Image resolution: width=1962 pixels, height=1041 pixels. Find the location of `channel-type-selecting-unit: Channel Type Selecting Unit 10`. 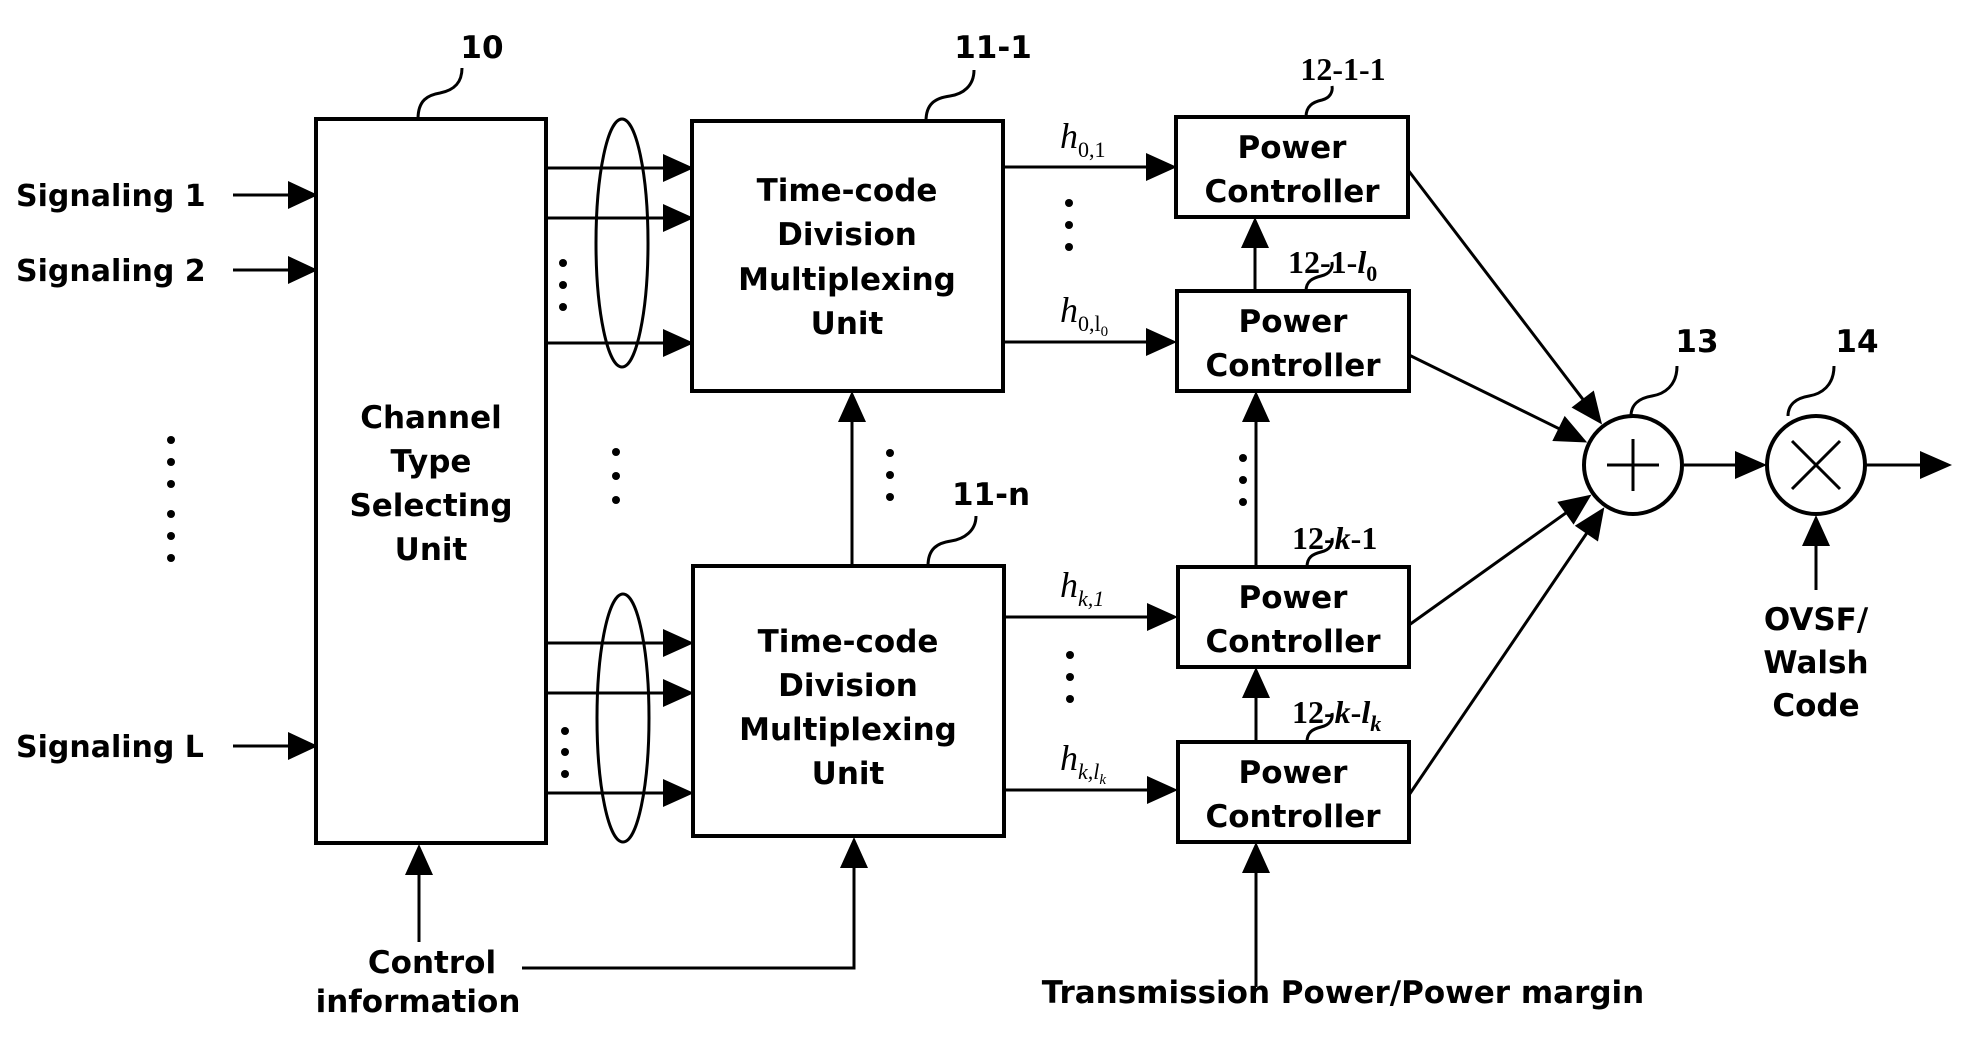

channel-type-selecting-unit: Channel Type Selecting Unit 10 is located at coordinates (431, 437).